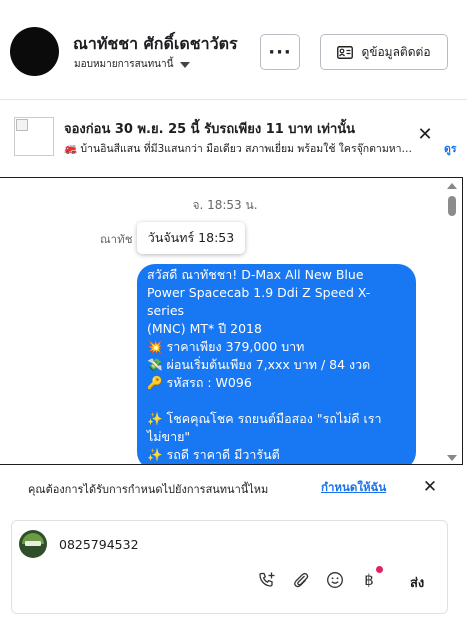  Describe the element at coordinates (370, 578) in the screenshot. I see `baht-icon: ฿` at that location.